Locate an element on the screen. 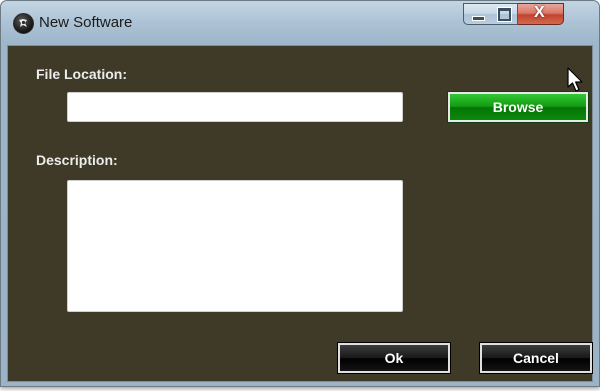 The width and height of the screenshot is (600, 391). close-button: X is located at coordinates (541, 14).